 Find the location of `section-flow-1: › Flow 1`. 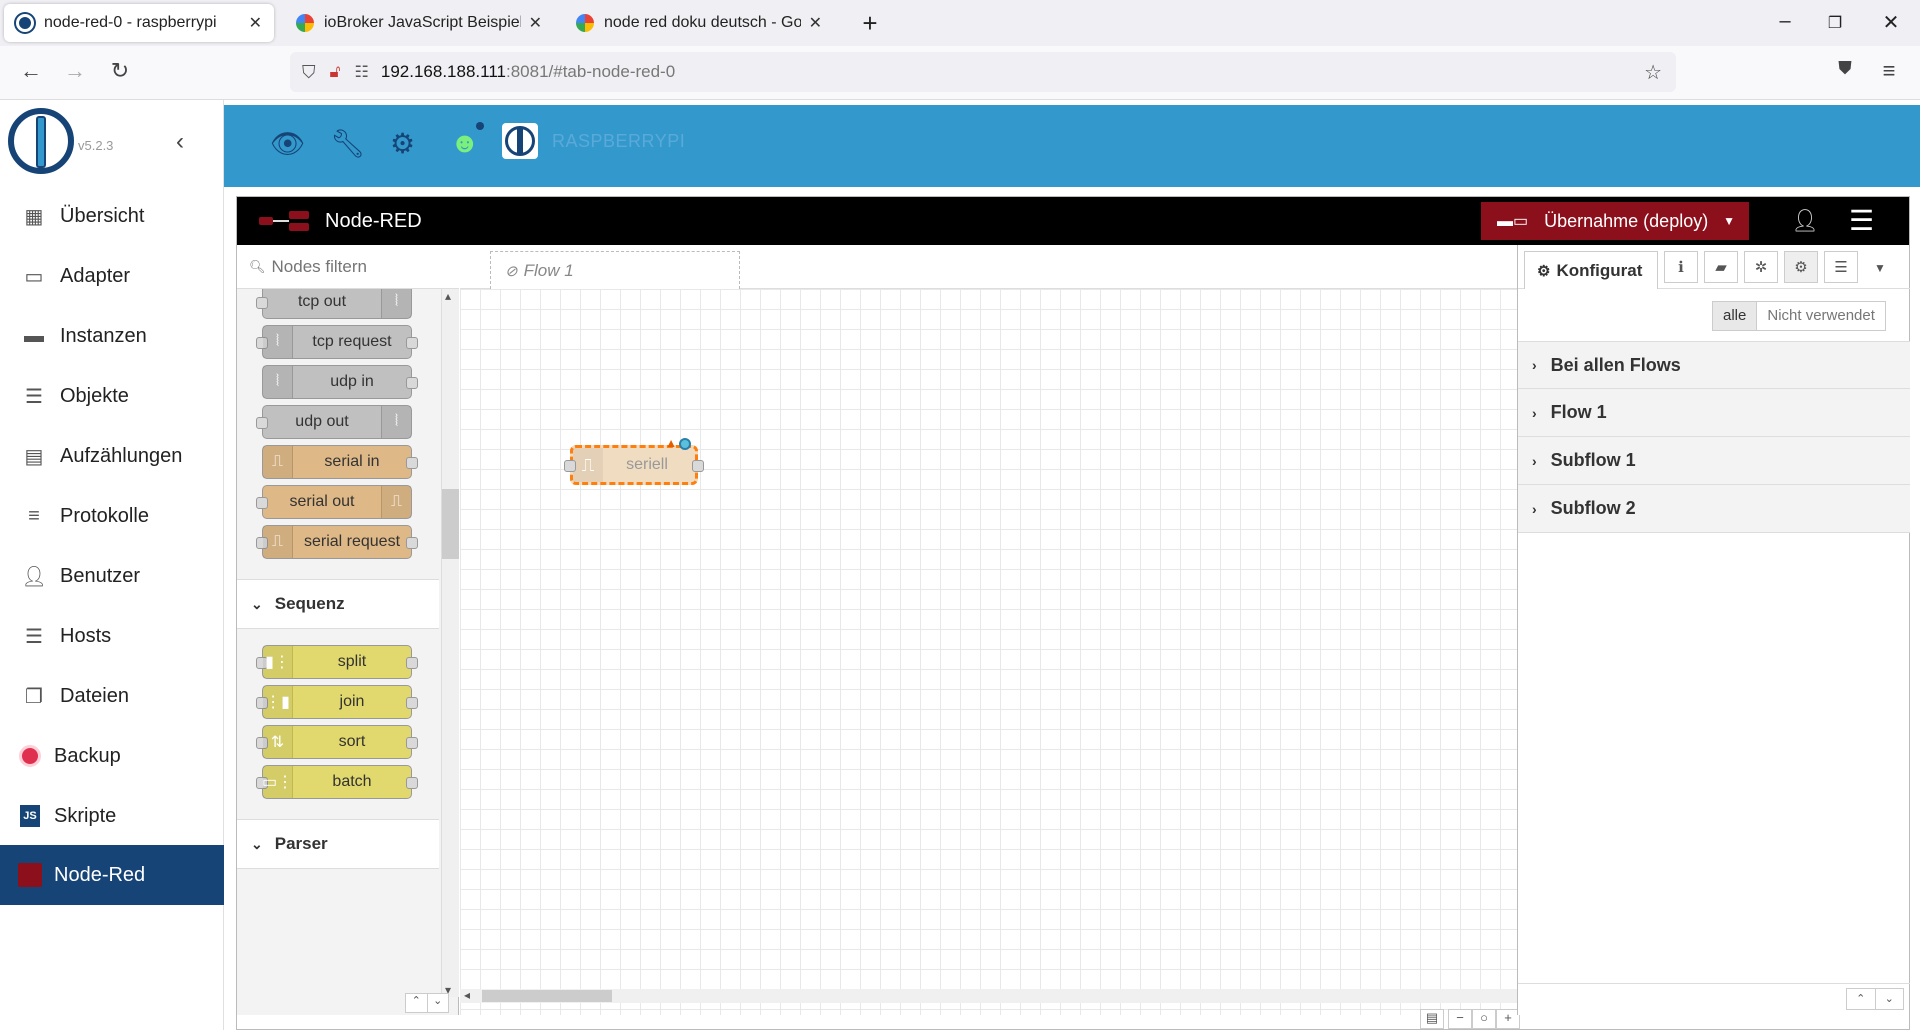

section-flow-1: › Flow 1 is located at coordinates (1714, 413).